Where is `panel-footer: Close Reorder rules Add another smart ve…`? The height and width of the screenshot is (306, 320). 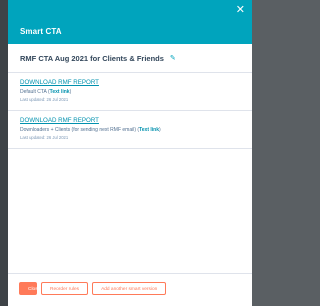 panel-footer: Close Reorder rules Add another smart ve… is located at coordinates (130, 287).